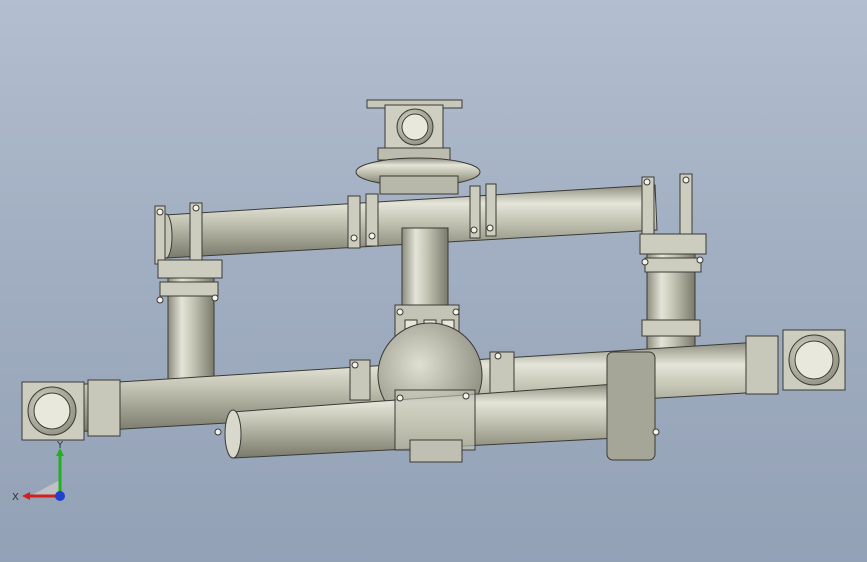 This screenshot has width=867, height=562. What do you see at coordinates (60, 445) in the screenshot?
I see `y-axis-label: Y` at bounding box center [60, 445].